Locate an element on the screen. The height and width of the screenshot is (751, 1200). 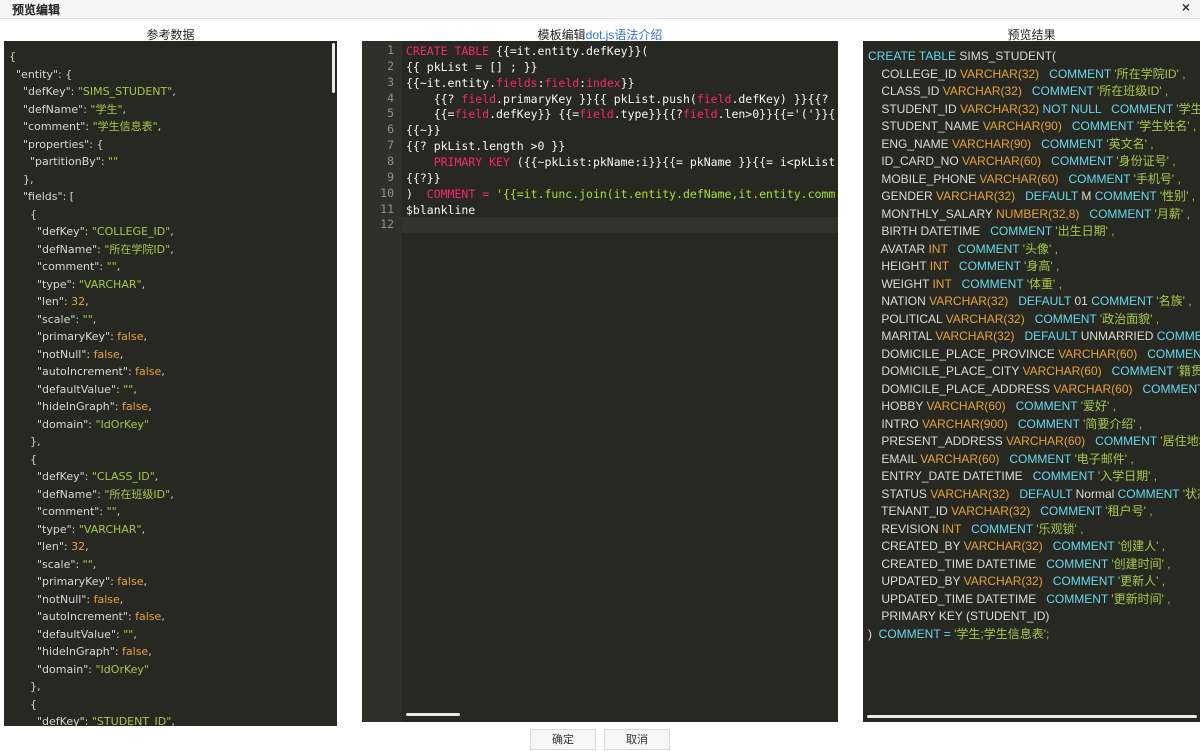
json-line: "defKey": "COLLEGE_ID", is located at coordinates (173, 232).